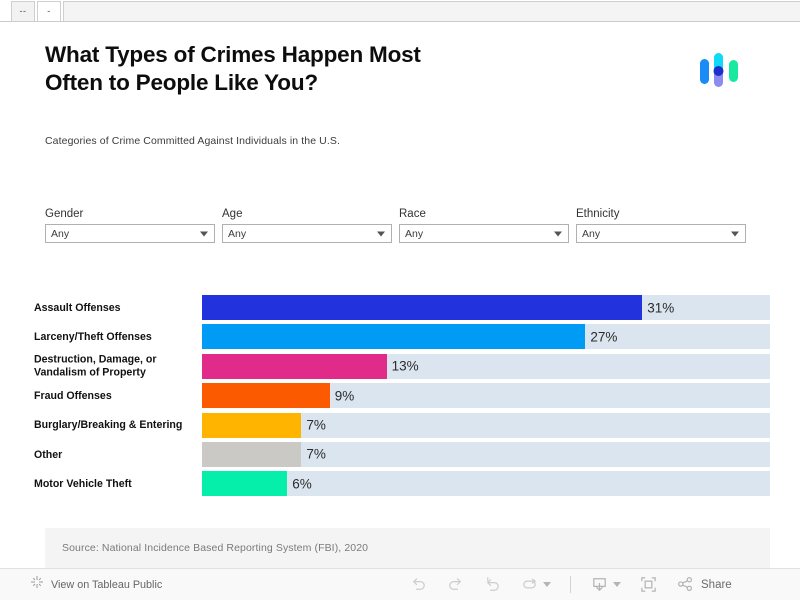  I want to click on bar-category-label: Other, so click(118, 454).